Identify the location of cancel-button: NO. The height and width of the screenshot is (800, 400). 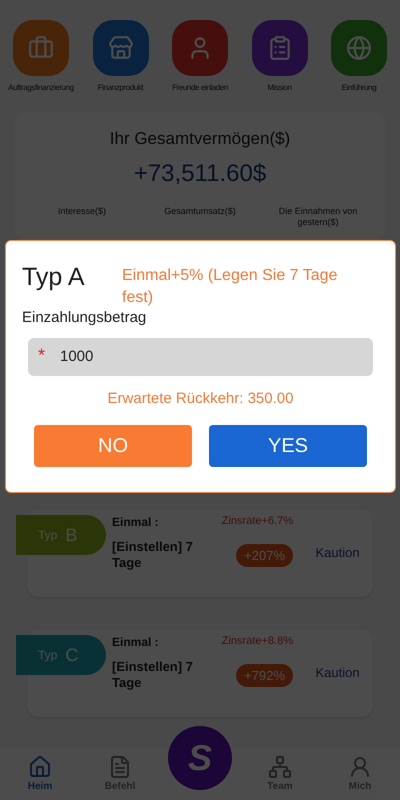
(113, 446).